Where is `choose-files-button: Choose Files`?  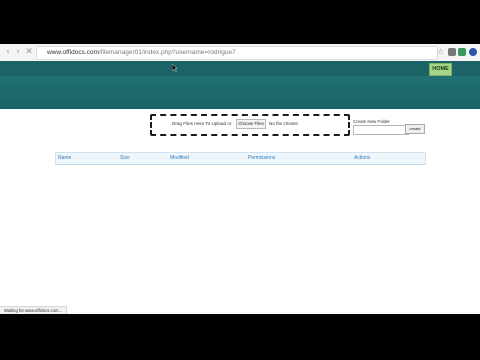
choose-files-button: Choose Files is located at coordinates (251, 124).